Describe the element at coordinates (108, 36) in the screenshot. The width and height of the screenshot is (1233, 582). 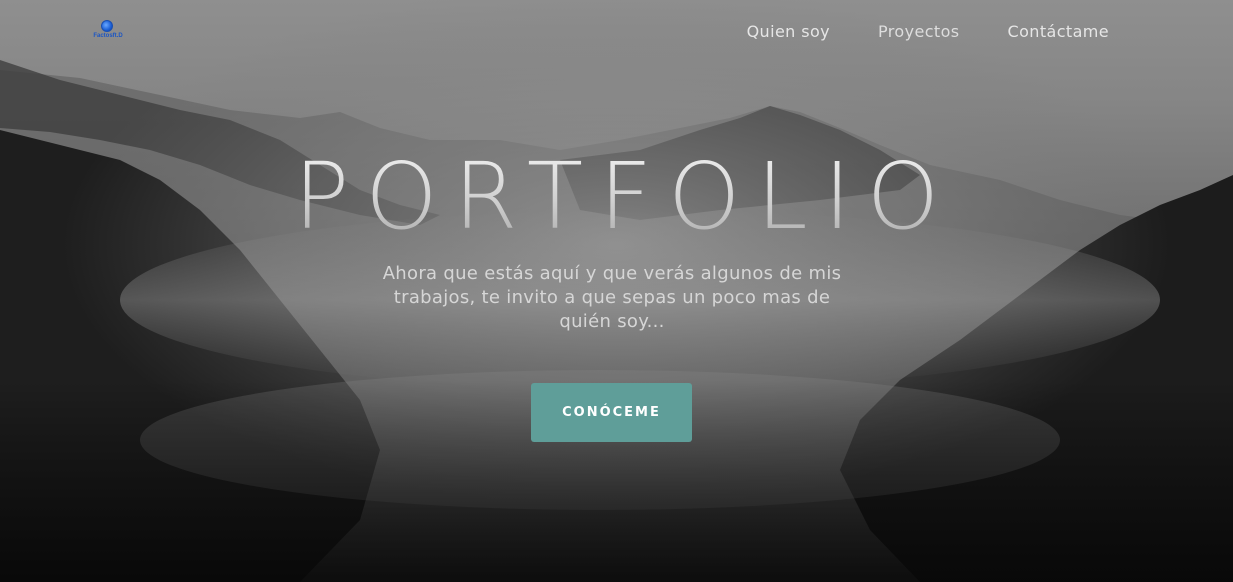
I see `logo-text: Factosft.D` at that location.